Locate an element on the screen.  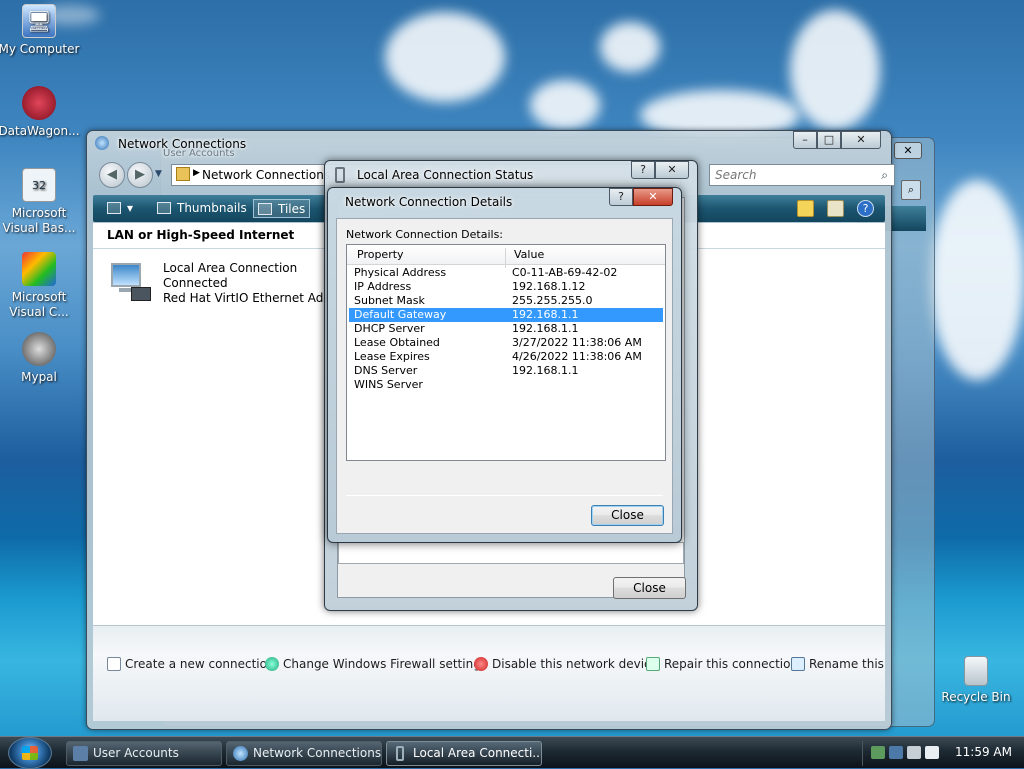
ghost-title: User Accounts is located at coordinates (199, 153).